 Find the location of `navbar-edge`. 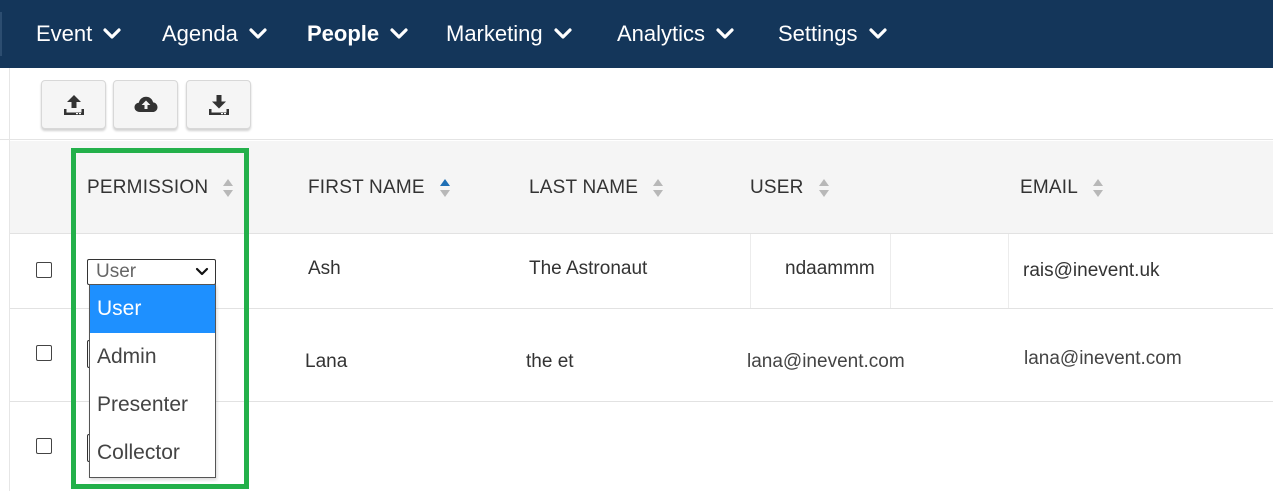

navbar-edge is located at coordinates (1, 34).